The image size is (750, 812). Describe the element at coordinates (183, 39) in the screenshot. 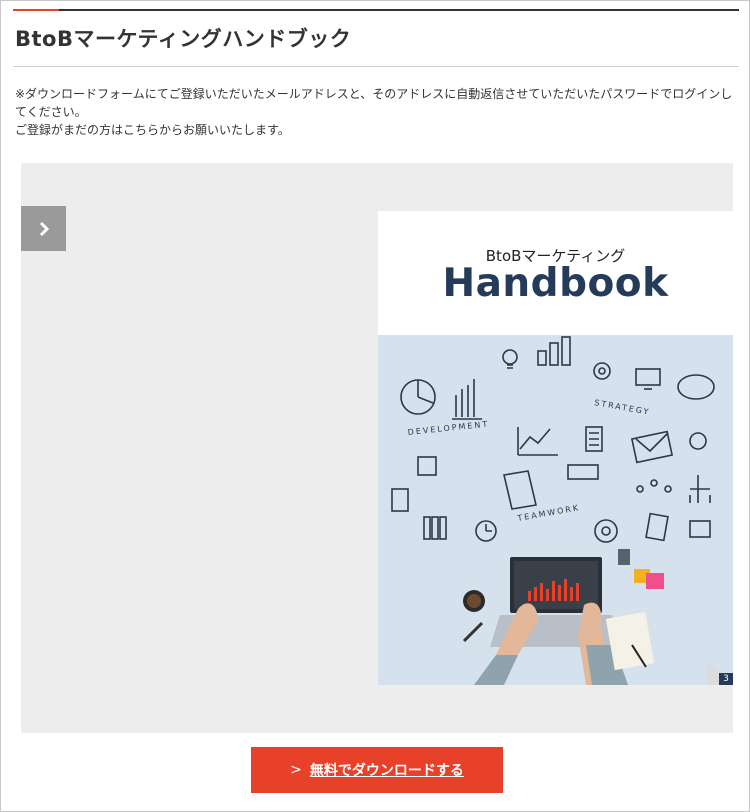

I see `page-title: BtoBマーケティングハンドブック` at that location.